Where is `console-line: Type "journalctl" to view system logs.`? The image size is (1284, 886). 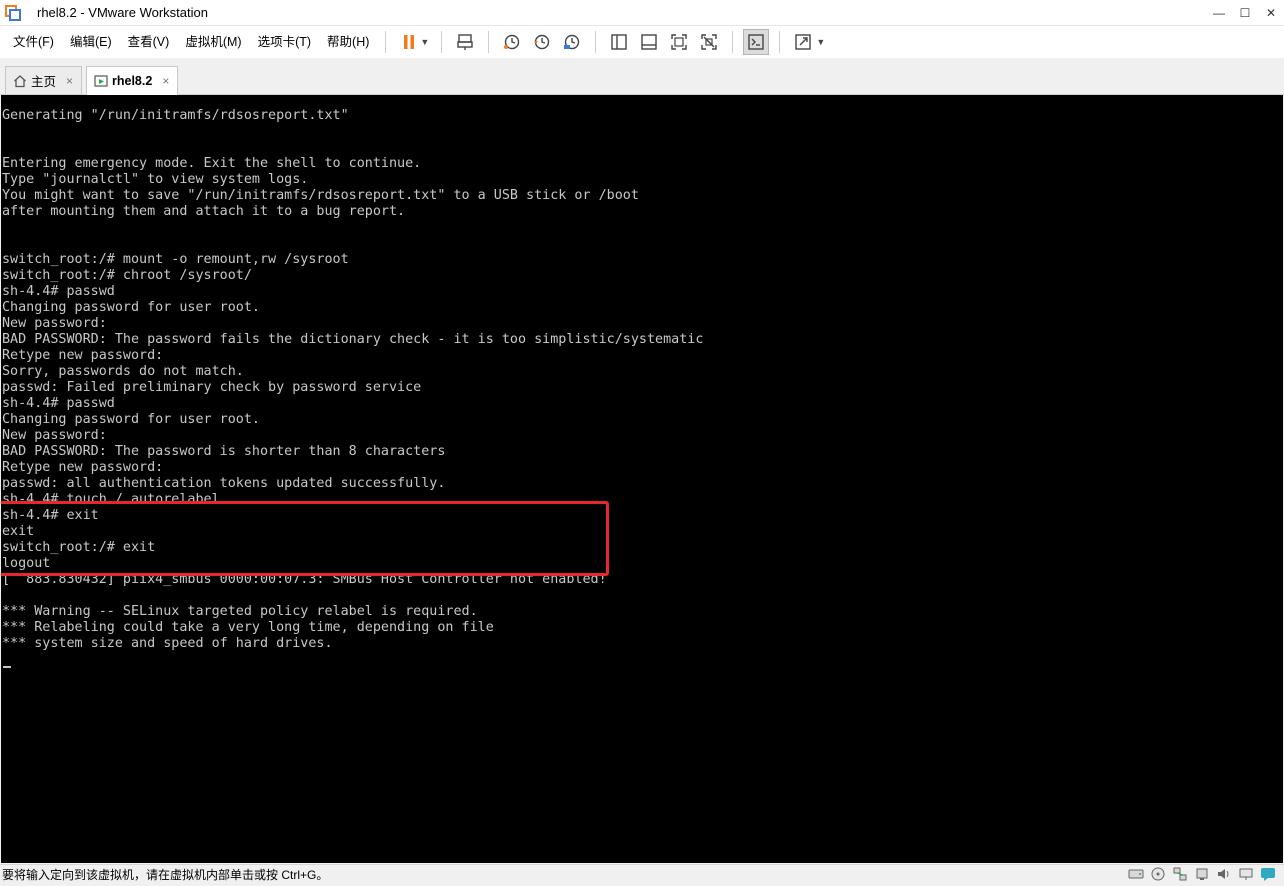
console-line: Type "journalctl" to view system logs. is located at coordinates (155, 179).